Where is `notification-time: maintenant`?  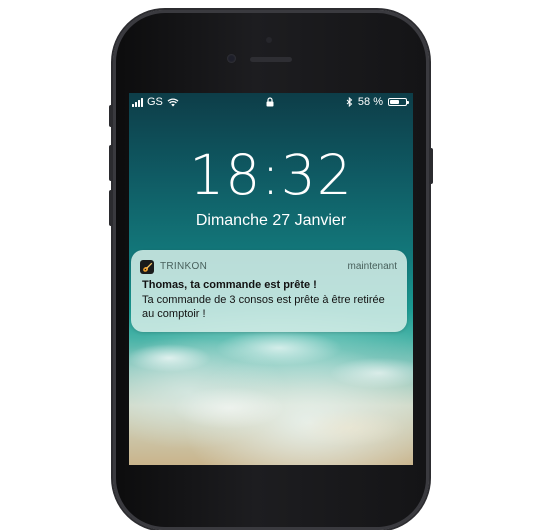 notification-time: maintenant is located at coordinates (372, 266).